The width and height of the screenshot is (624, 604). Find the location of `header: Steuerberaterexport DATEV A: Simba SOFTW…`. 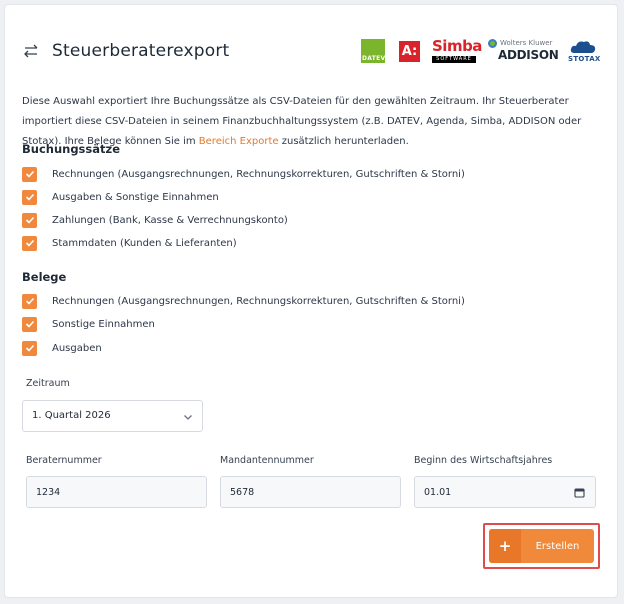

header: Steuerberaterexport DATEV A: Simba SOFTW… is located at coordinates (311, 51).